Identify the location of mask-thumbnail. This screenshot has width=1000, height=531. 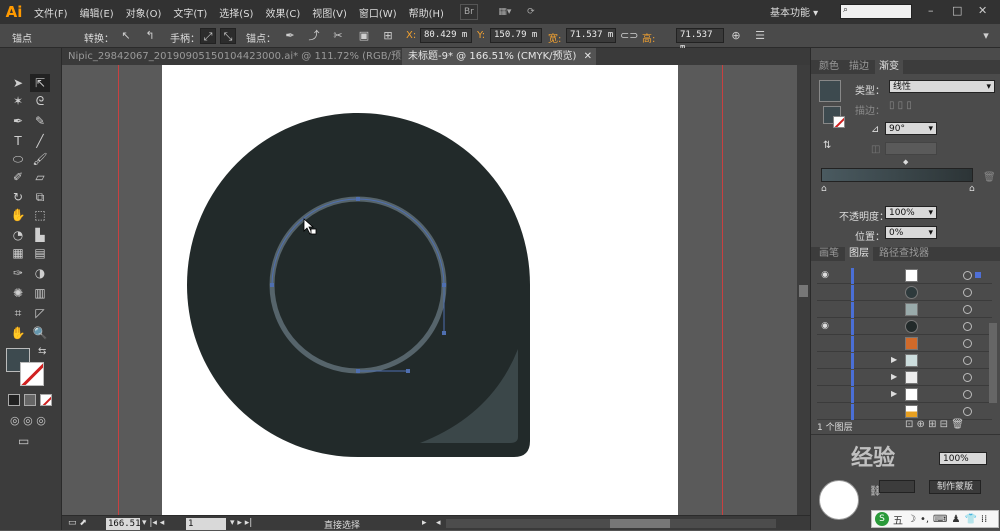
(839, 500).